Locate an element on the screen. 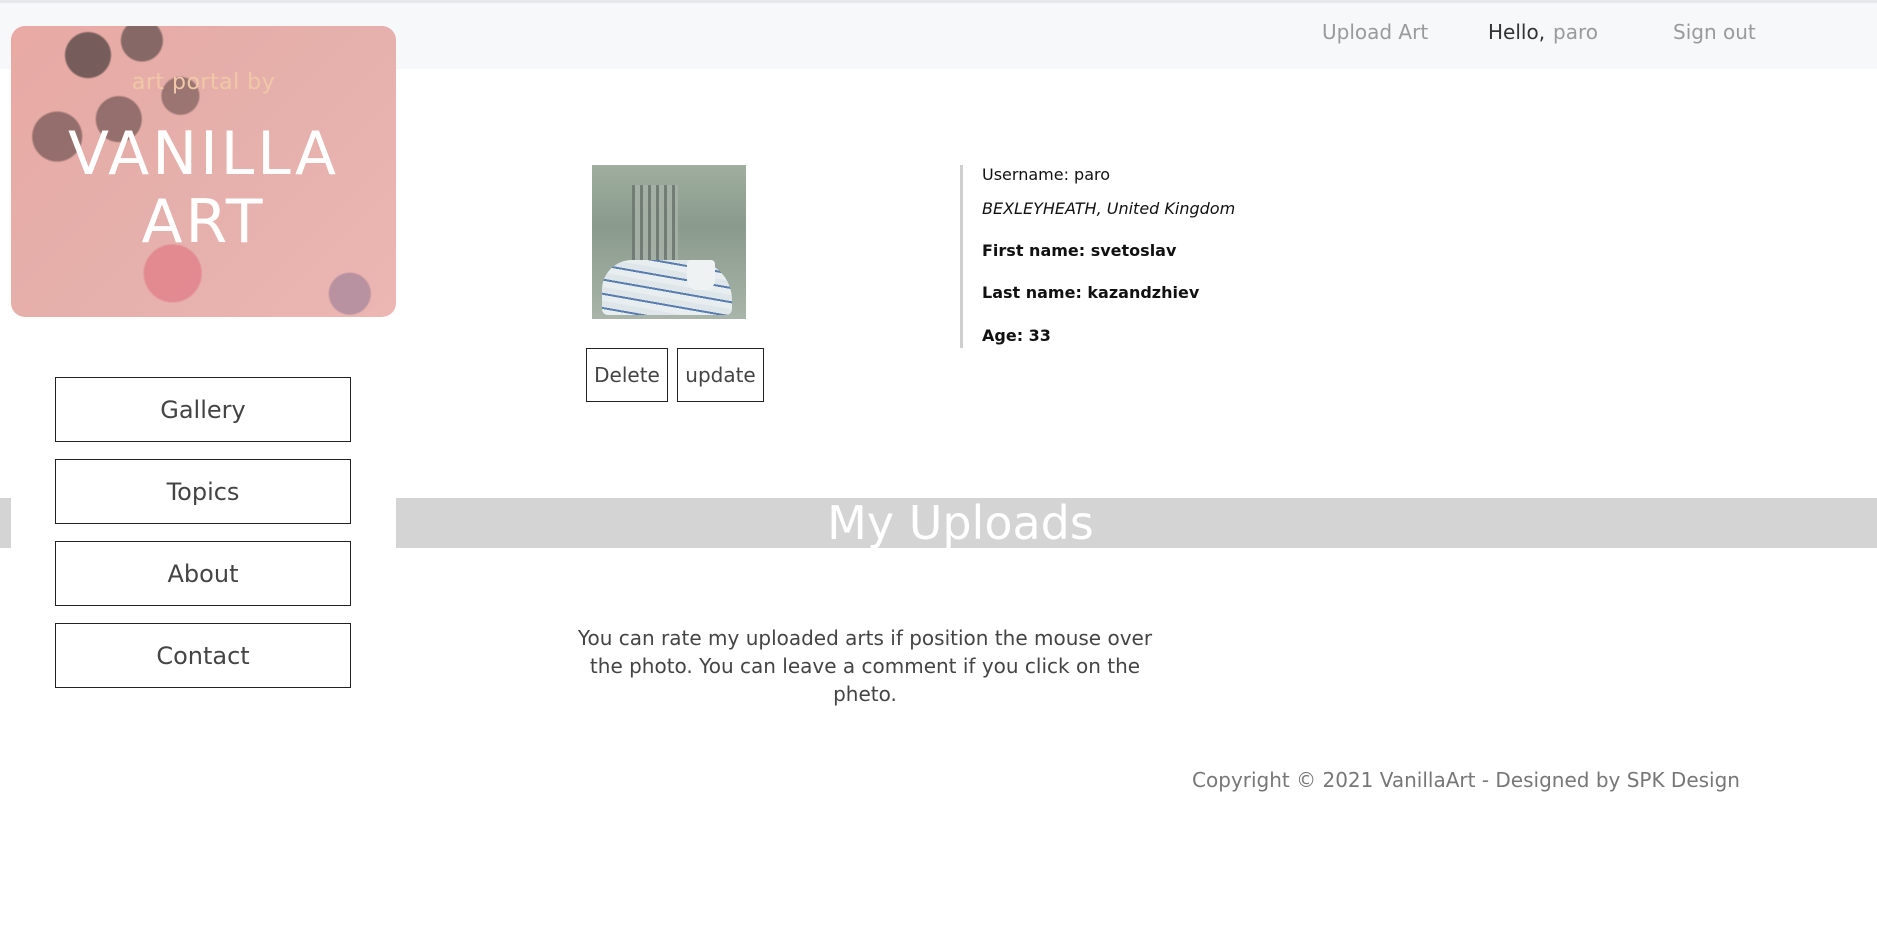 This screenshot has height=935, width=1877. age-info: Age: 33 is located at coordinates (1016, 335).